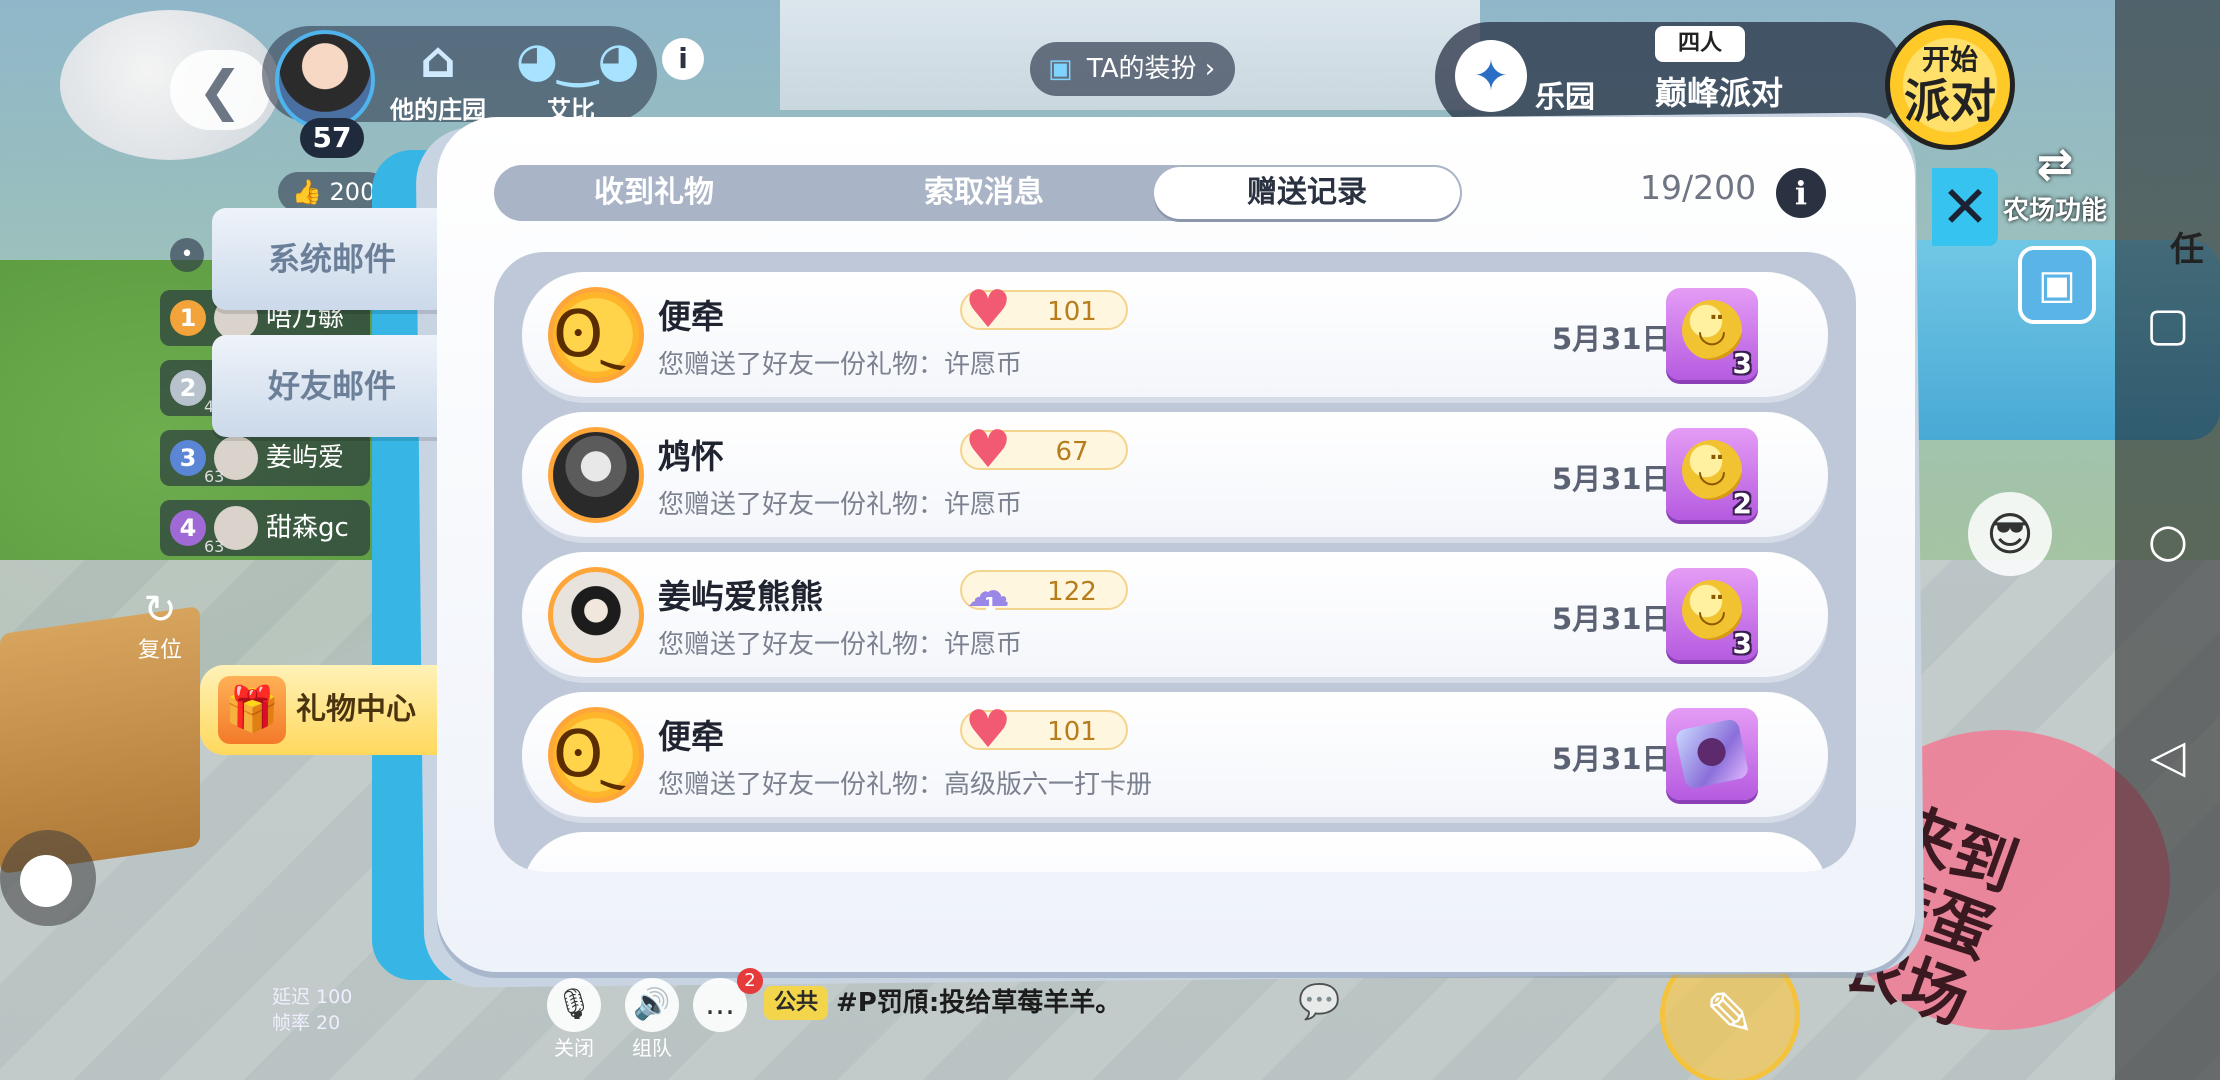 This screenshot has height=1080, width=2220. Describe the element at coordinates (683, 59) in the screenshot. I see `profile-info-button: i` at that location.